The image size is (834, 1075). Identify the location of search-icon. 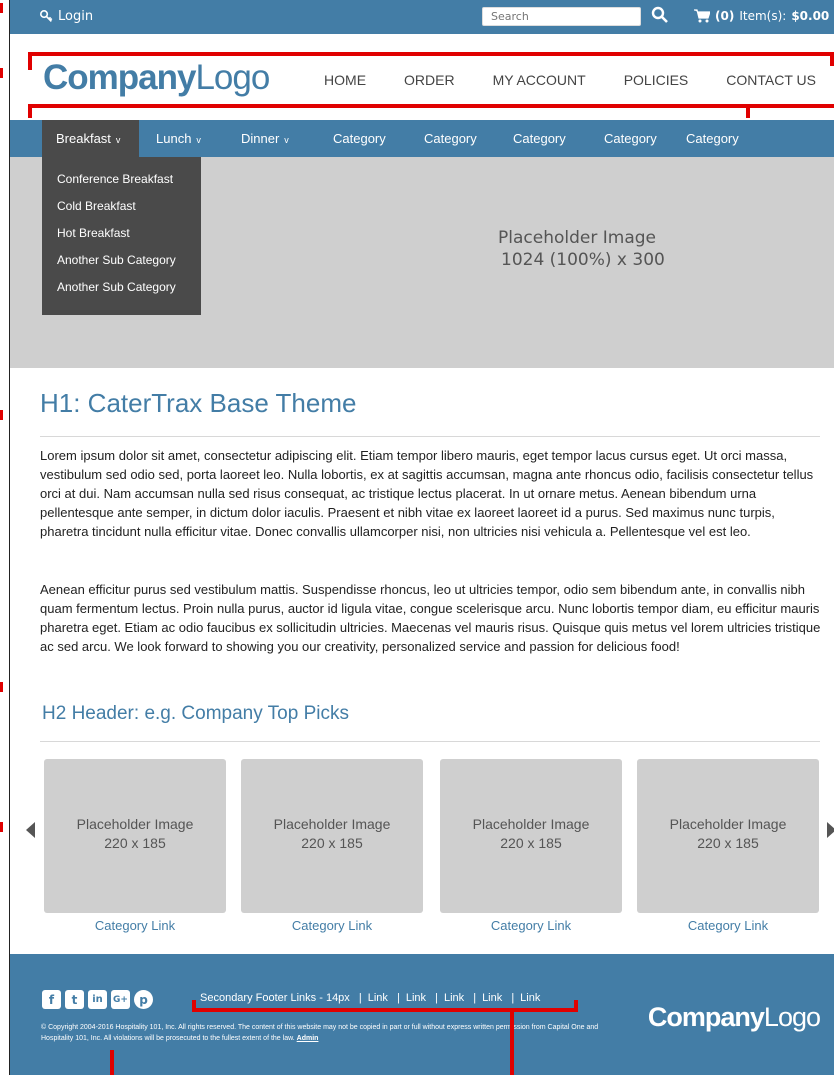
(659, 14).